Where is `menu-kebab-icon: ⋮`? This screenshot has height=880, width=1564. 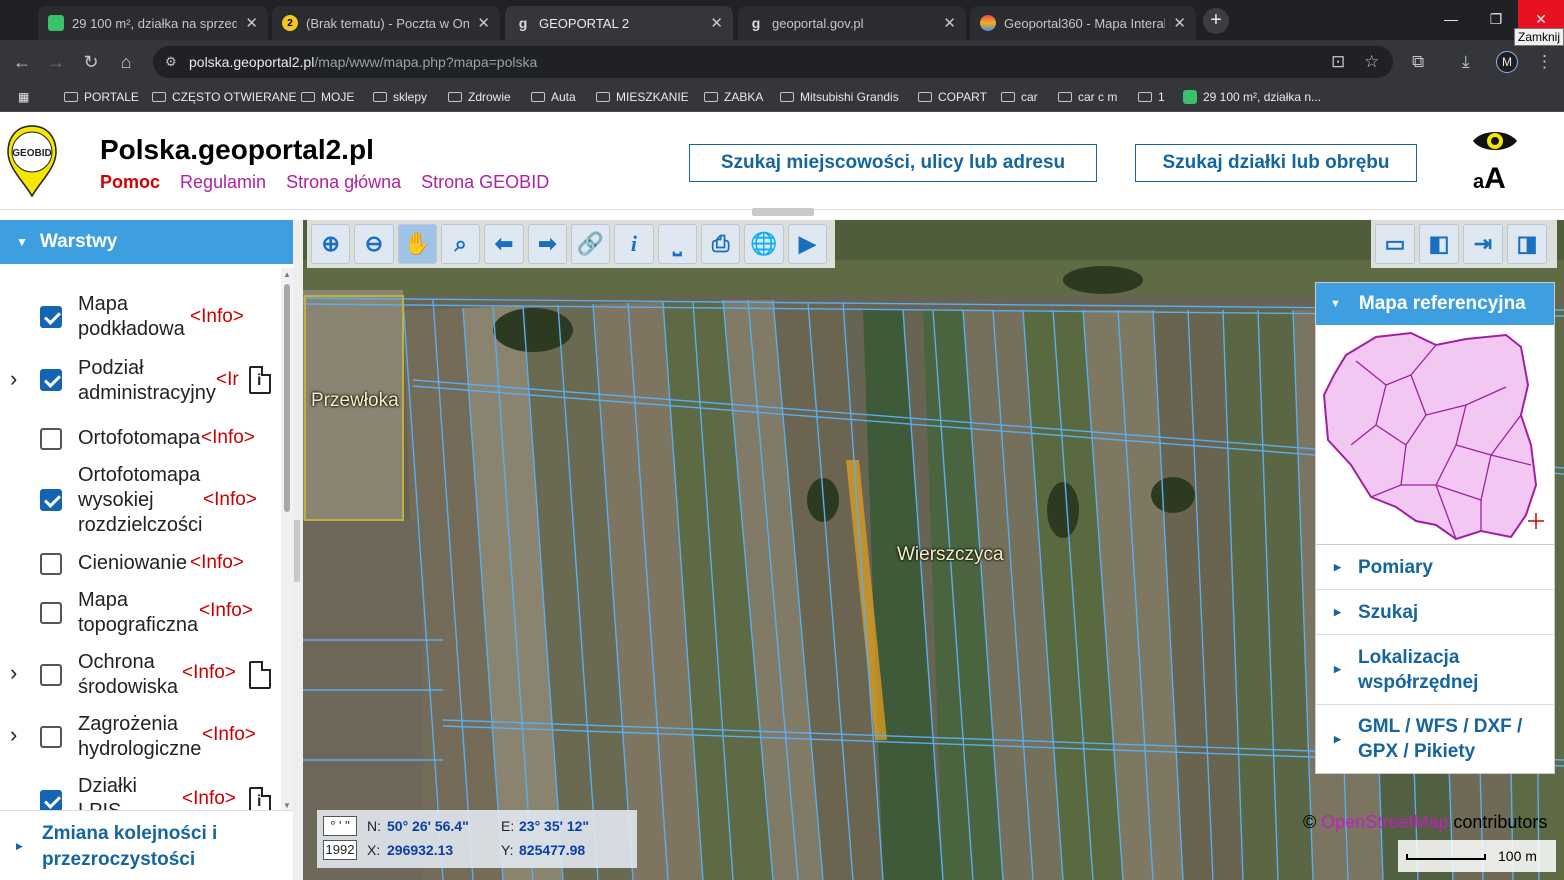
menu-kebab-icon: ⋮ is located at coordinates (1544, 62).